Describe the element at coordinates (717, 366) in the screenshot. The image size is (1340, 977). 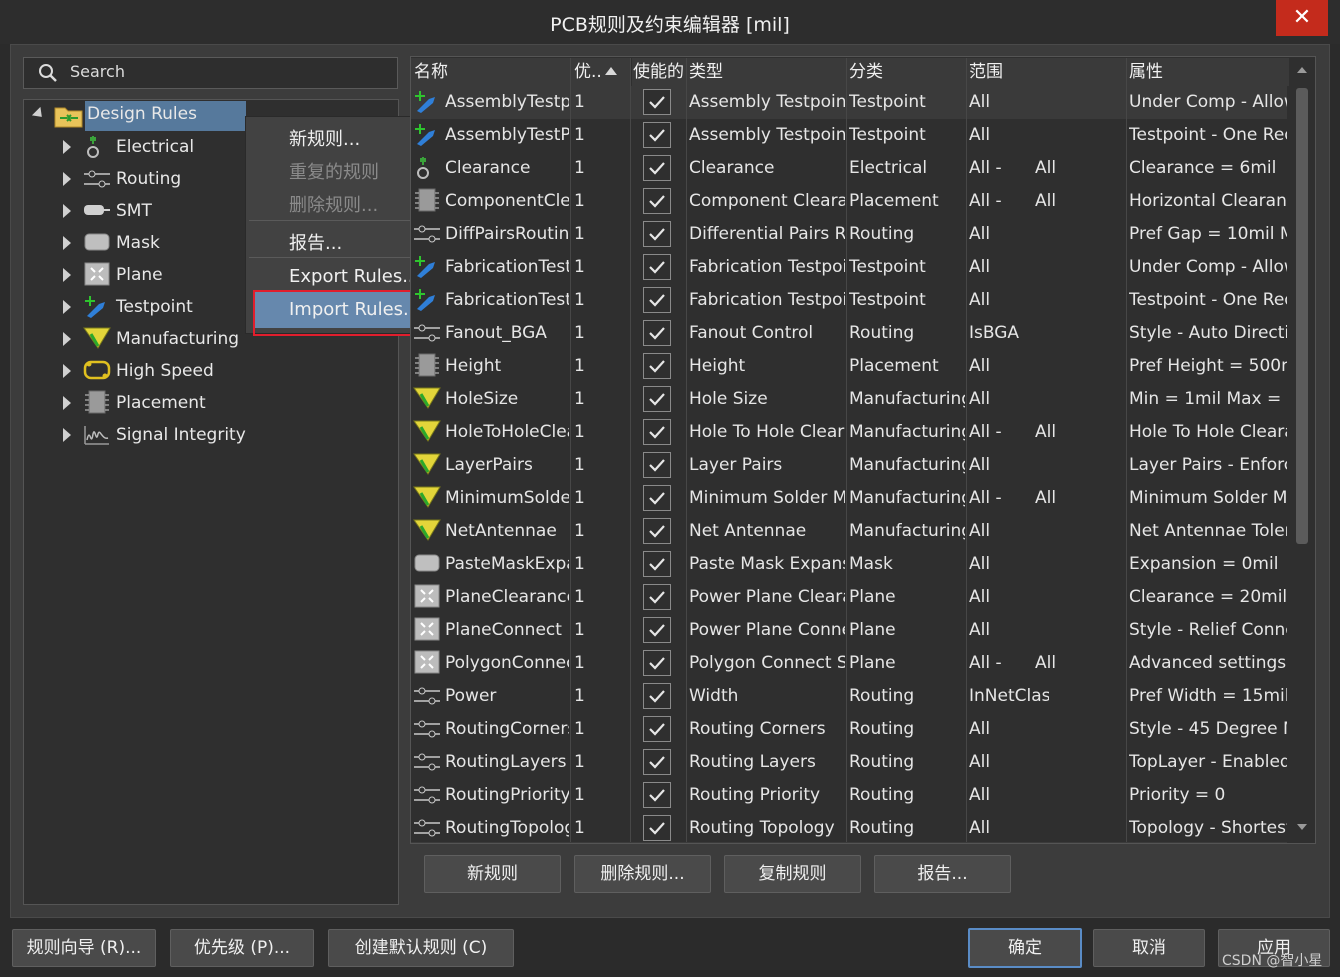
I see `cell-type: Height` at that location.